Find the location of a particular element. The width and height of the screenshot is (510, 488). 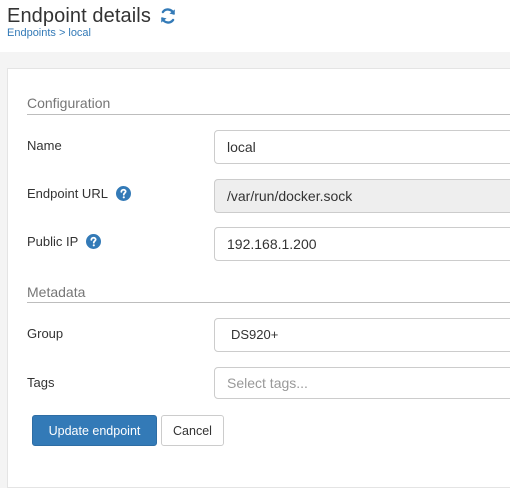

tags-label: Tags is located at coordinates (40, 382).